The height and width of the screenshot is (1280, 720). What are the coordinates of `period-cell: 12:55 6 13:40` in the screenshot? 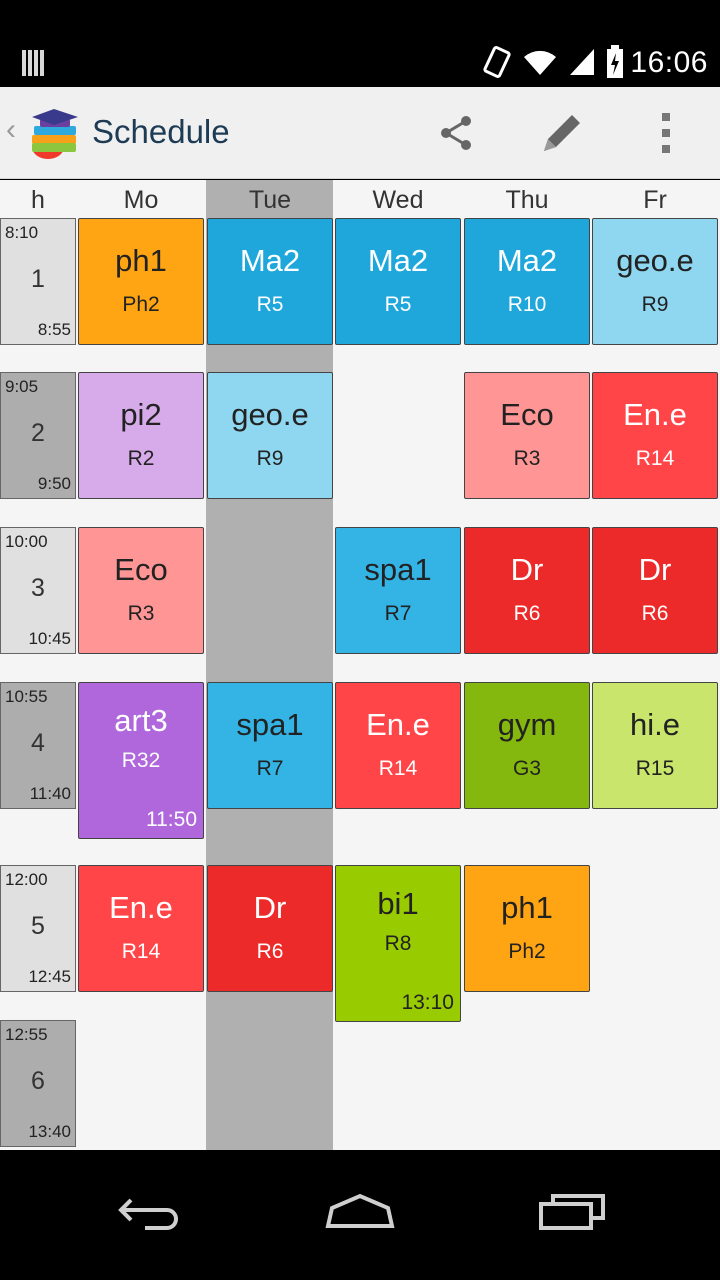 It's located at (38, 1083).